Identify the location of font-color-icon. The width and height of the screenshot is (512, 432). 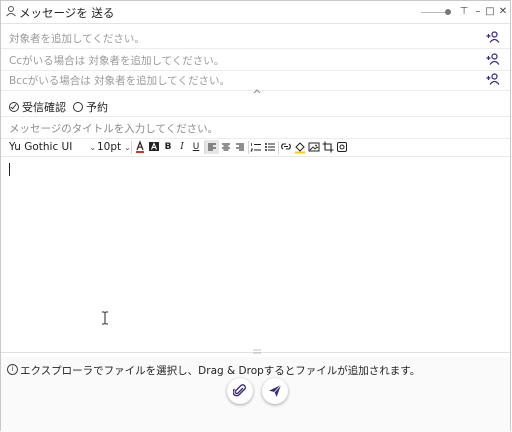
(140, 147).